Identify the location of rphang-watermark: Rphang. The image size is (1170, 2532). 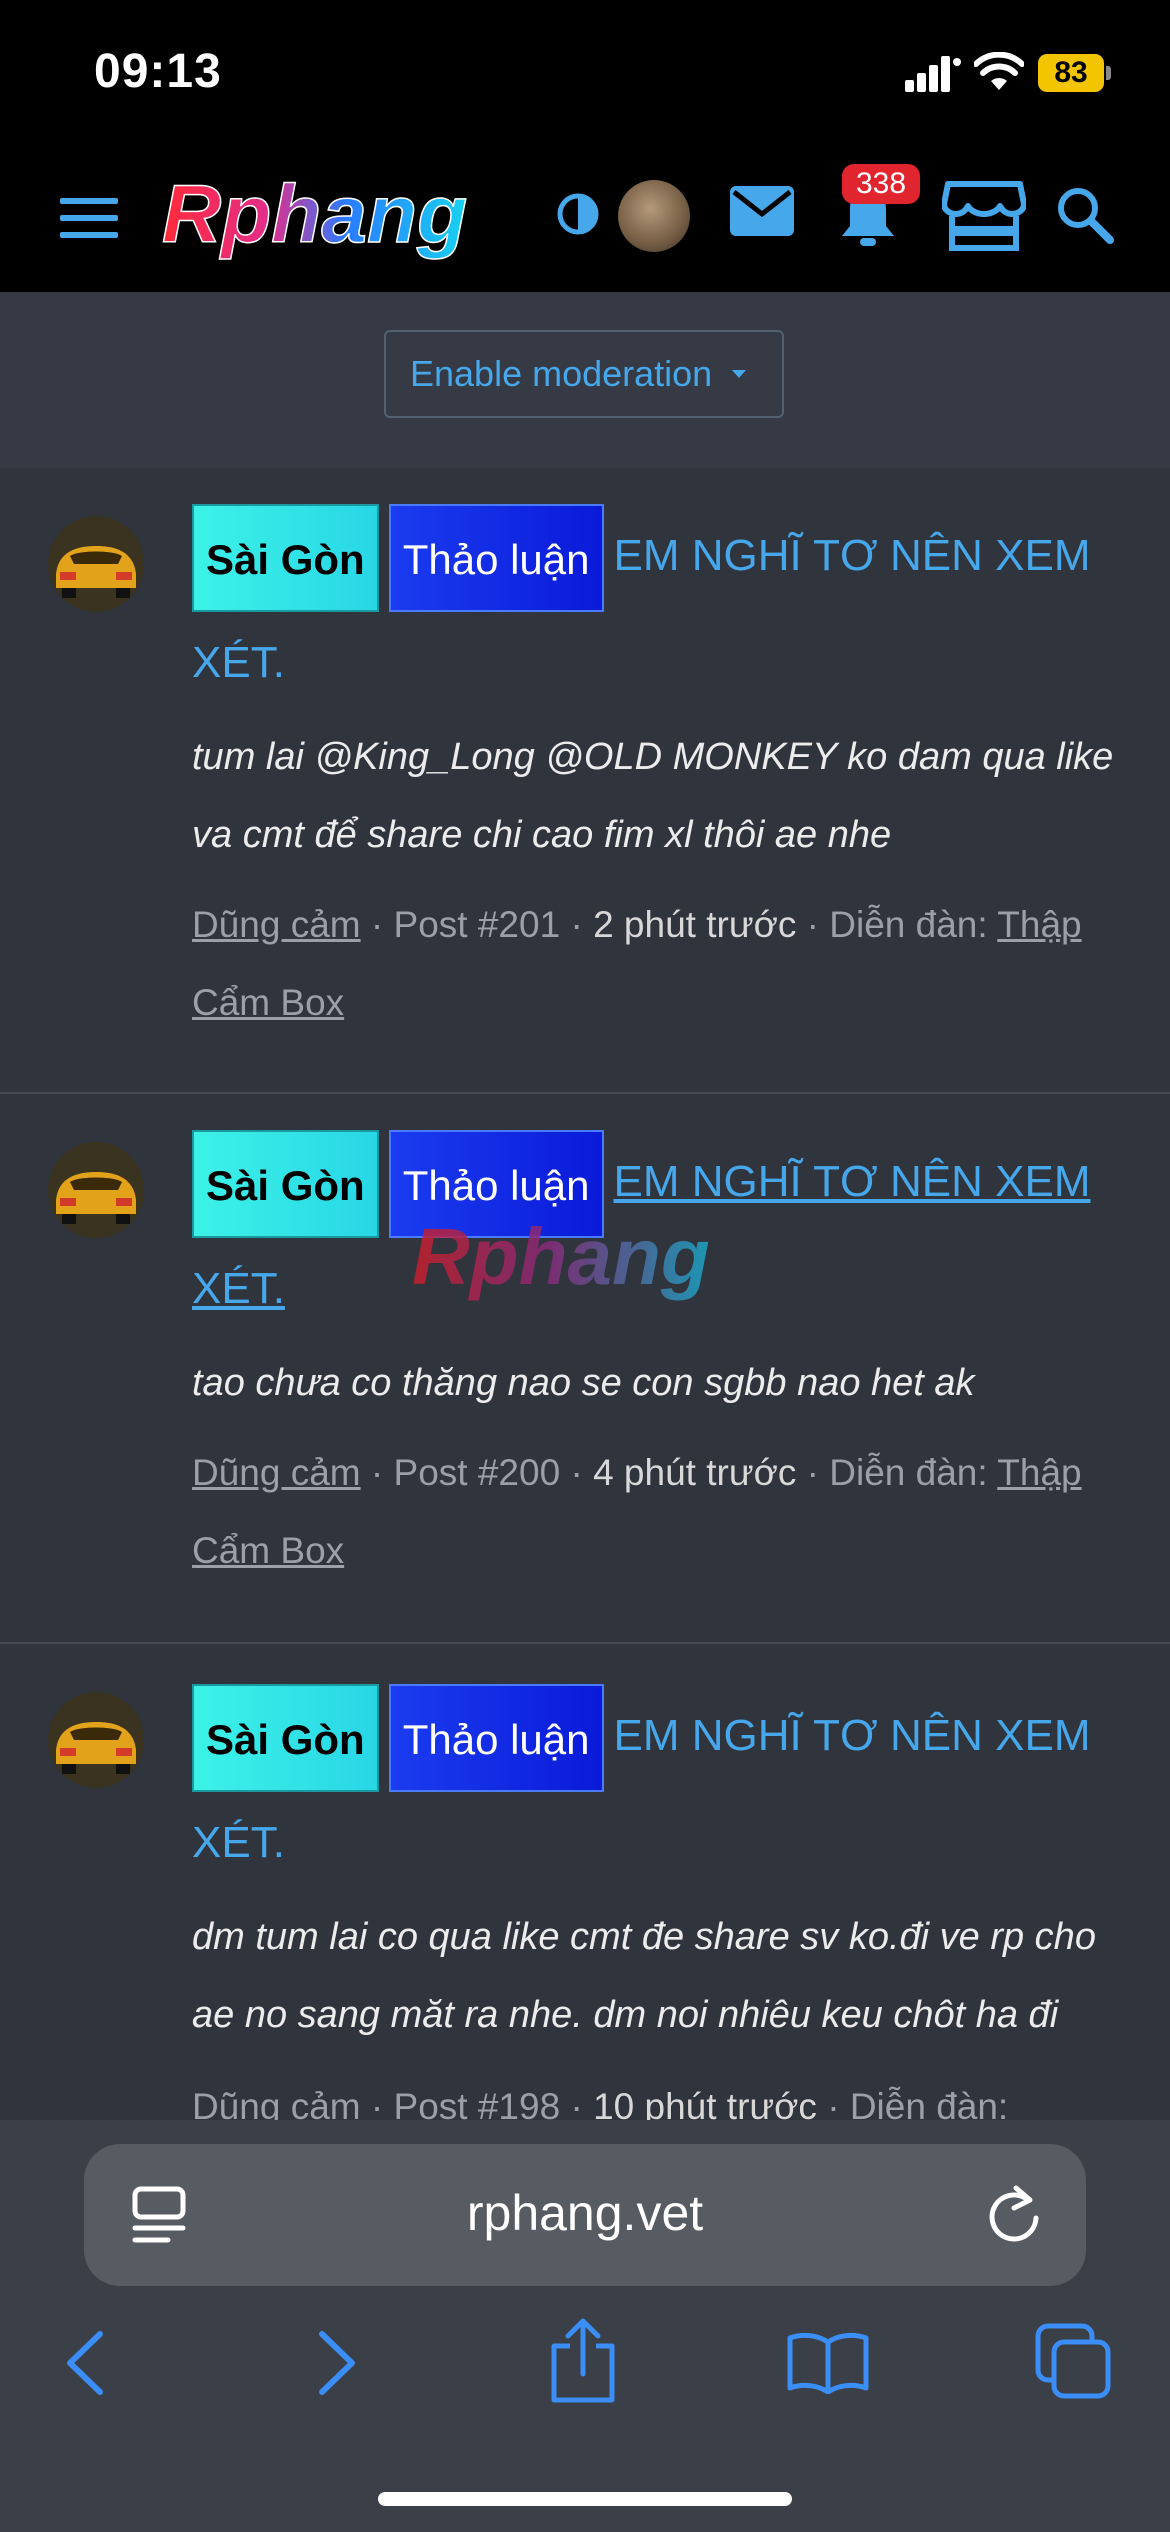
(561, 1256).